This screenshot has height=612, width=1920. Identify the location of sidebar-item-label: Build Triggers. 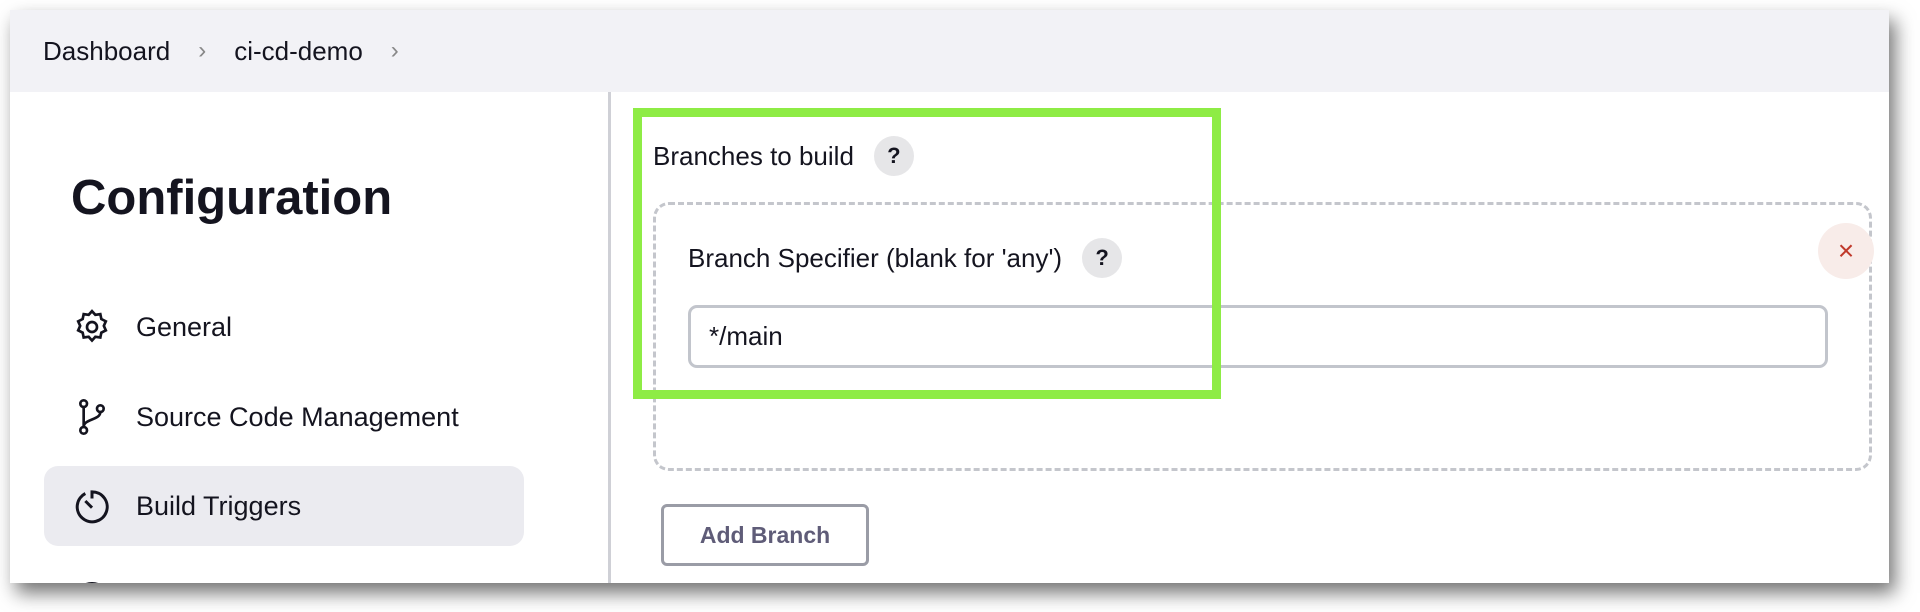
(219, 505).